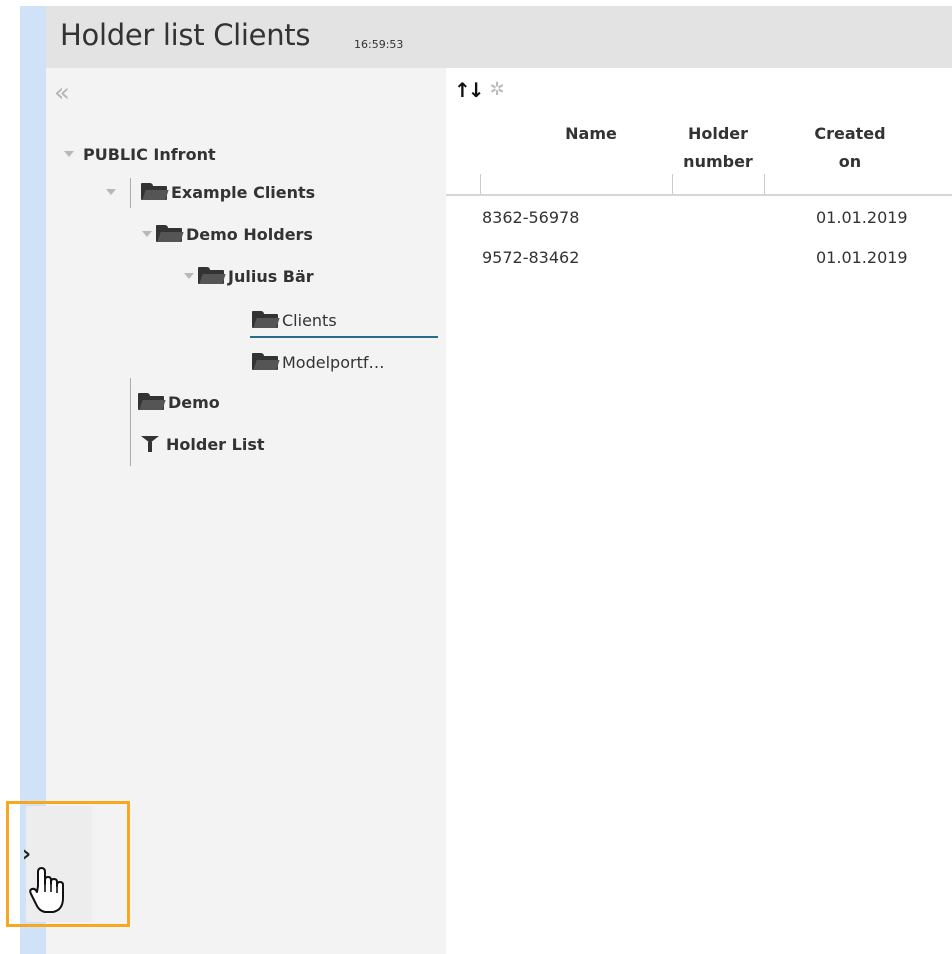  I want to click on tree-item-clients: Clients, so click(294, 320).